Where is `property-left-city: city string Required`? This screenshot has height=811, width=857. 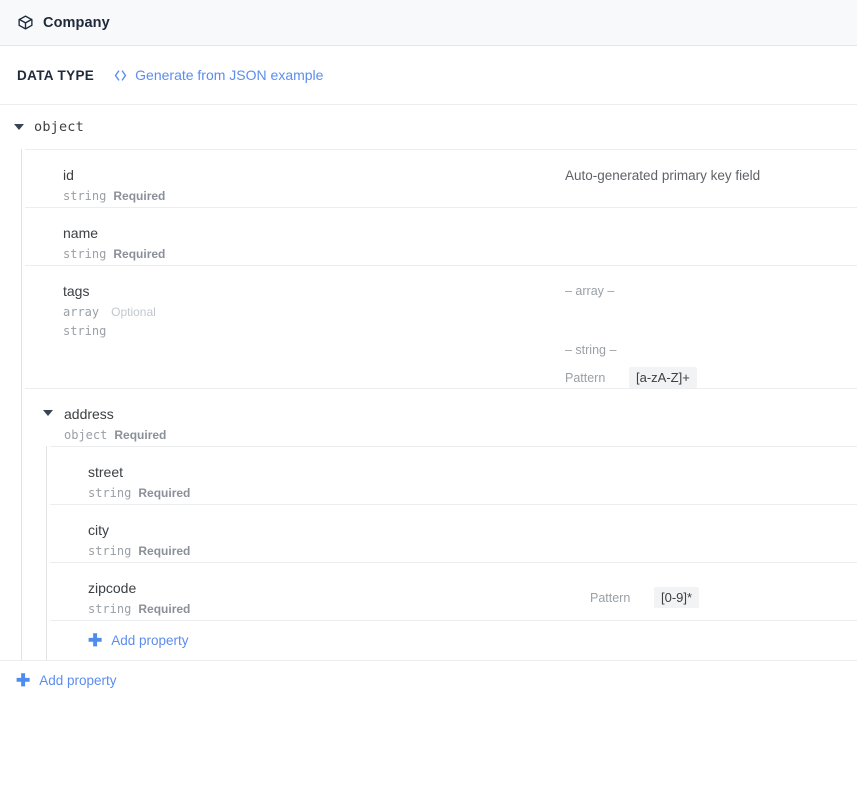 property-left-city: city string Required is located at coordinates (320, 540).